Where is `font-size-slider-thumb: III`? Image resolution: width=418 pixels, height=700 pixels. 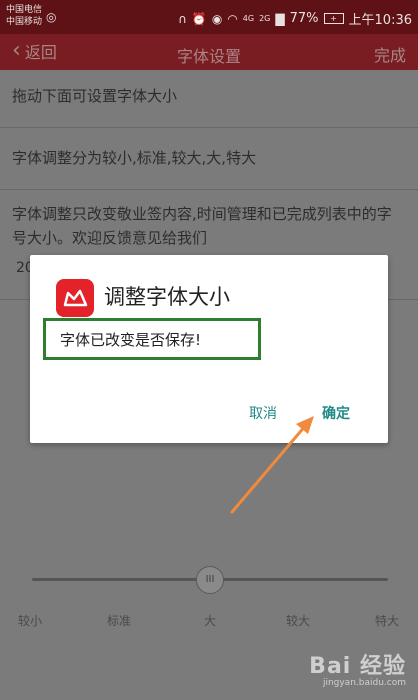 font-size-slider-thumb: III is located at coordinates (210, 580).